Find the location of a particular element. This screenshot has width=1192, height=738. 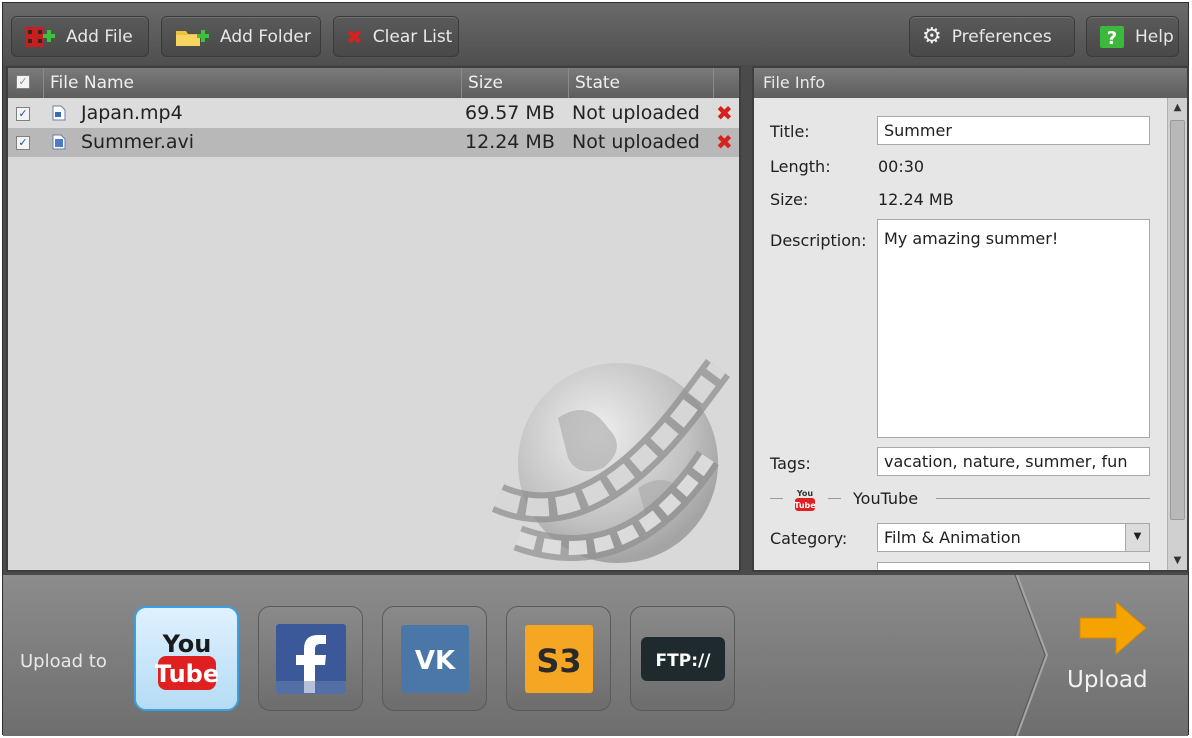

category-select: Film & Animation ▼ is located at coordinates (1013, 537).